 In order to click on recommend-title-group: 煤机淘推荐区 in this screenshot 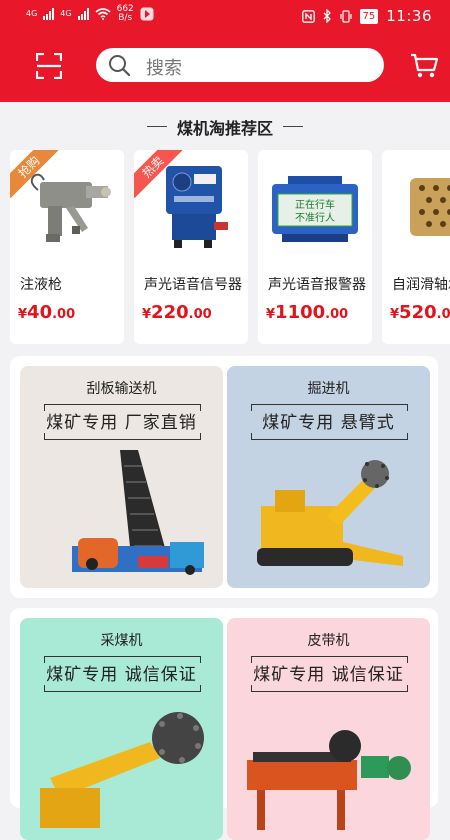, I will do `click(224, 127)`.